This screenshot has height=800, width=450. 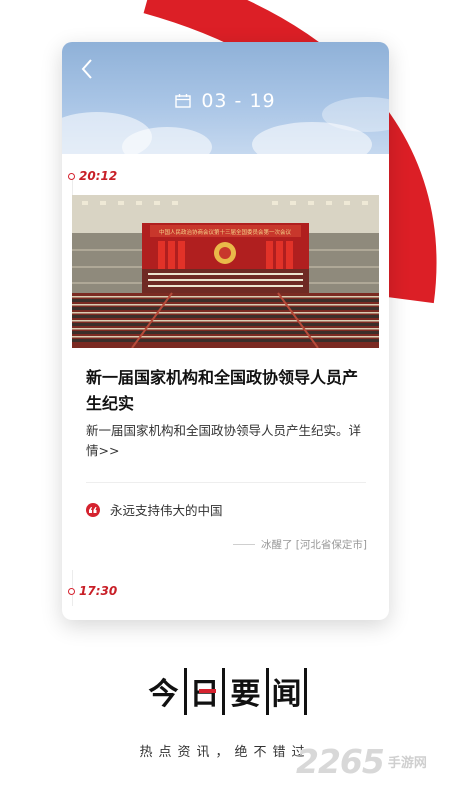 I want to click on watermark-logo: 2265 手游网, so click(x=361, y=761).